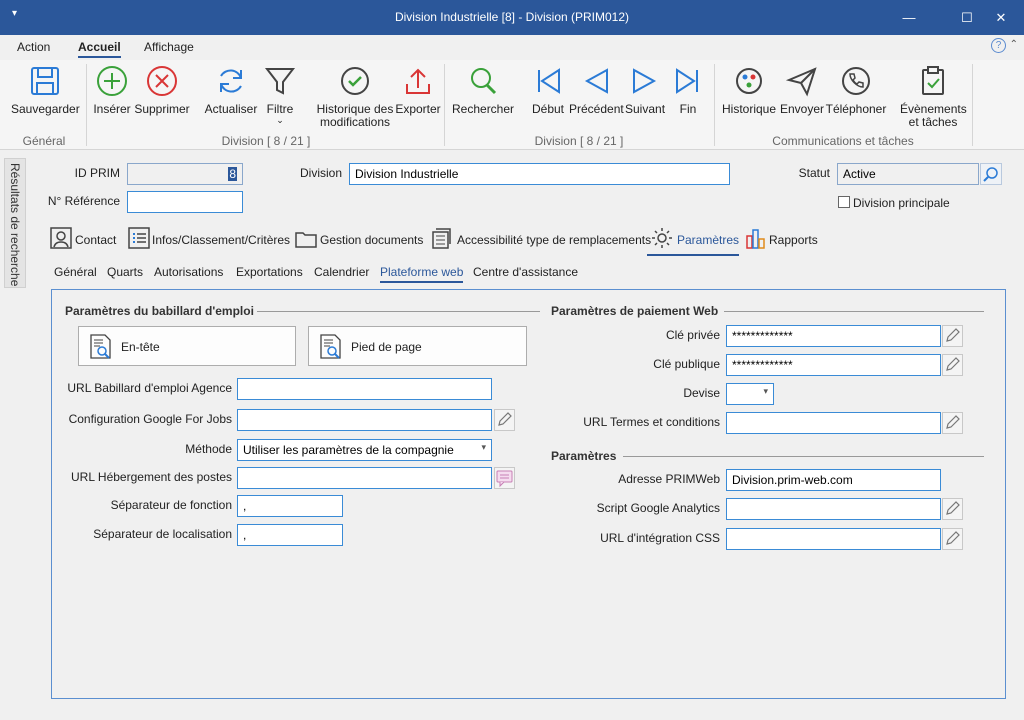 Image resolution: width=1024 pixels, height=720 pixels. I want to click on subtab-shifts: Quarts, so click(125, 272).